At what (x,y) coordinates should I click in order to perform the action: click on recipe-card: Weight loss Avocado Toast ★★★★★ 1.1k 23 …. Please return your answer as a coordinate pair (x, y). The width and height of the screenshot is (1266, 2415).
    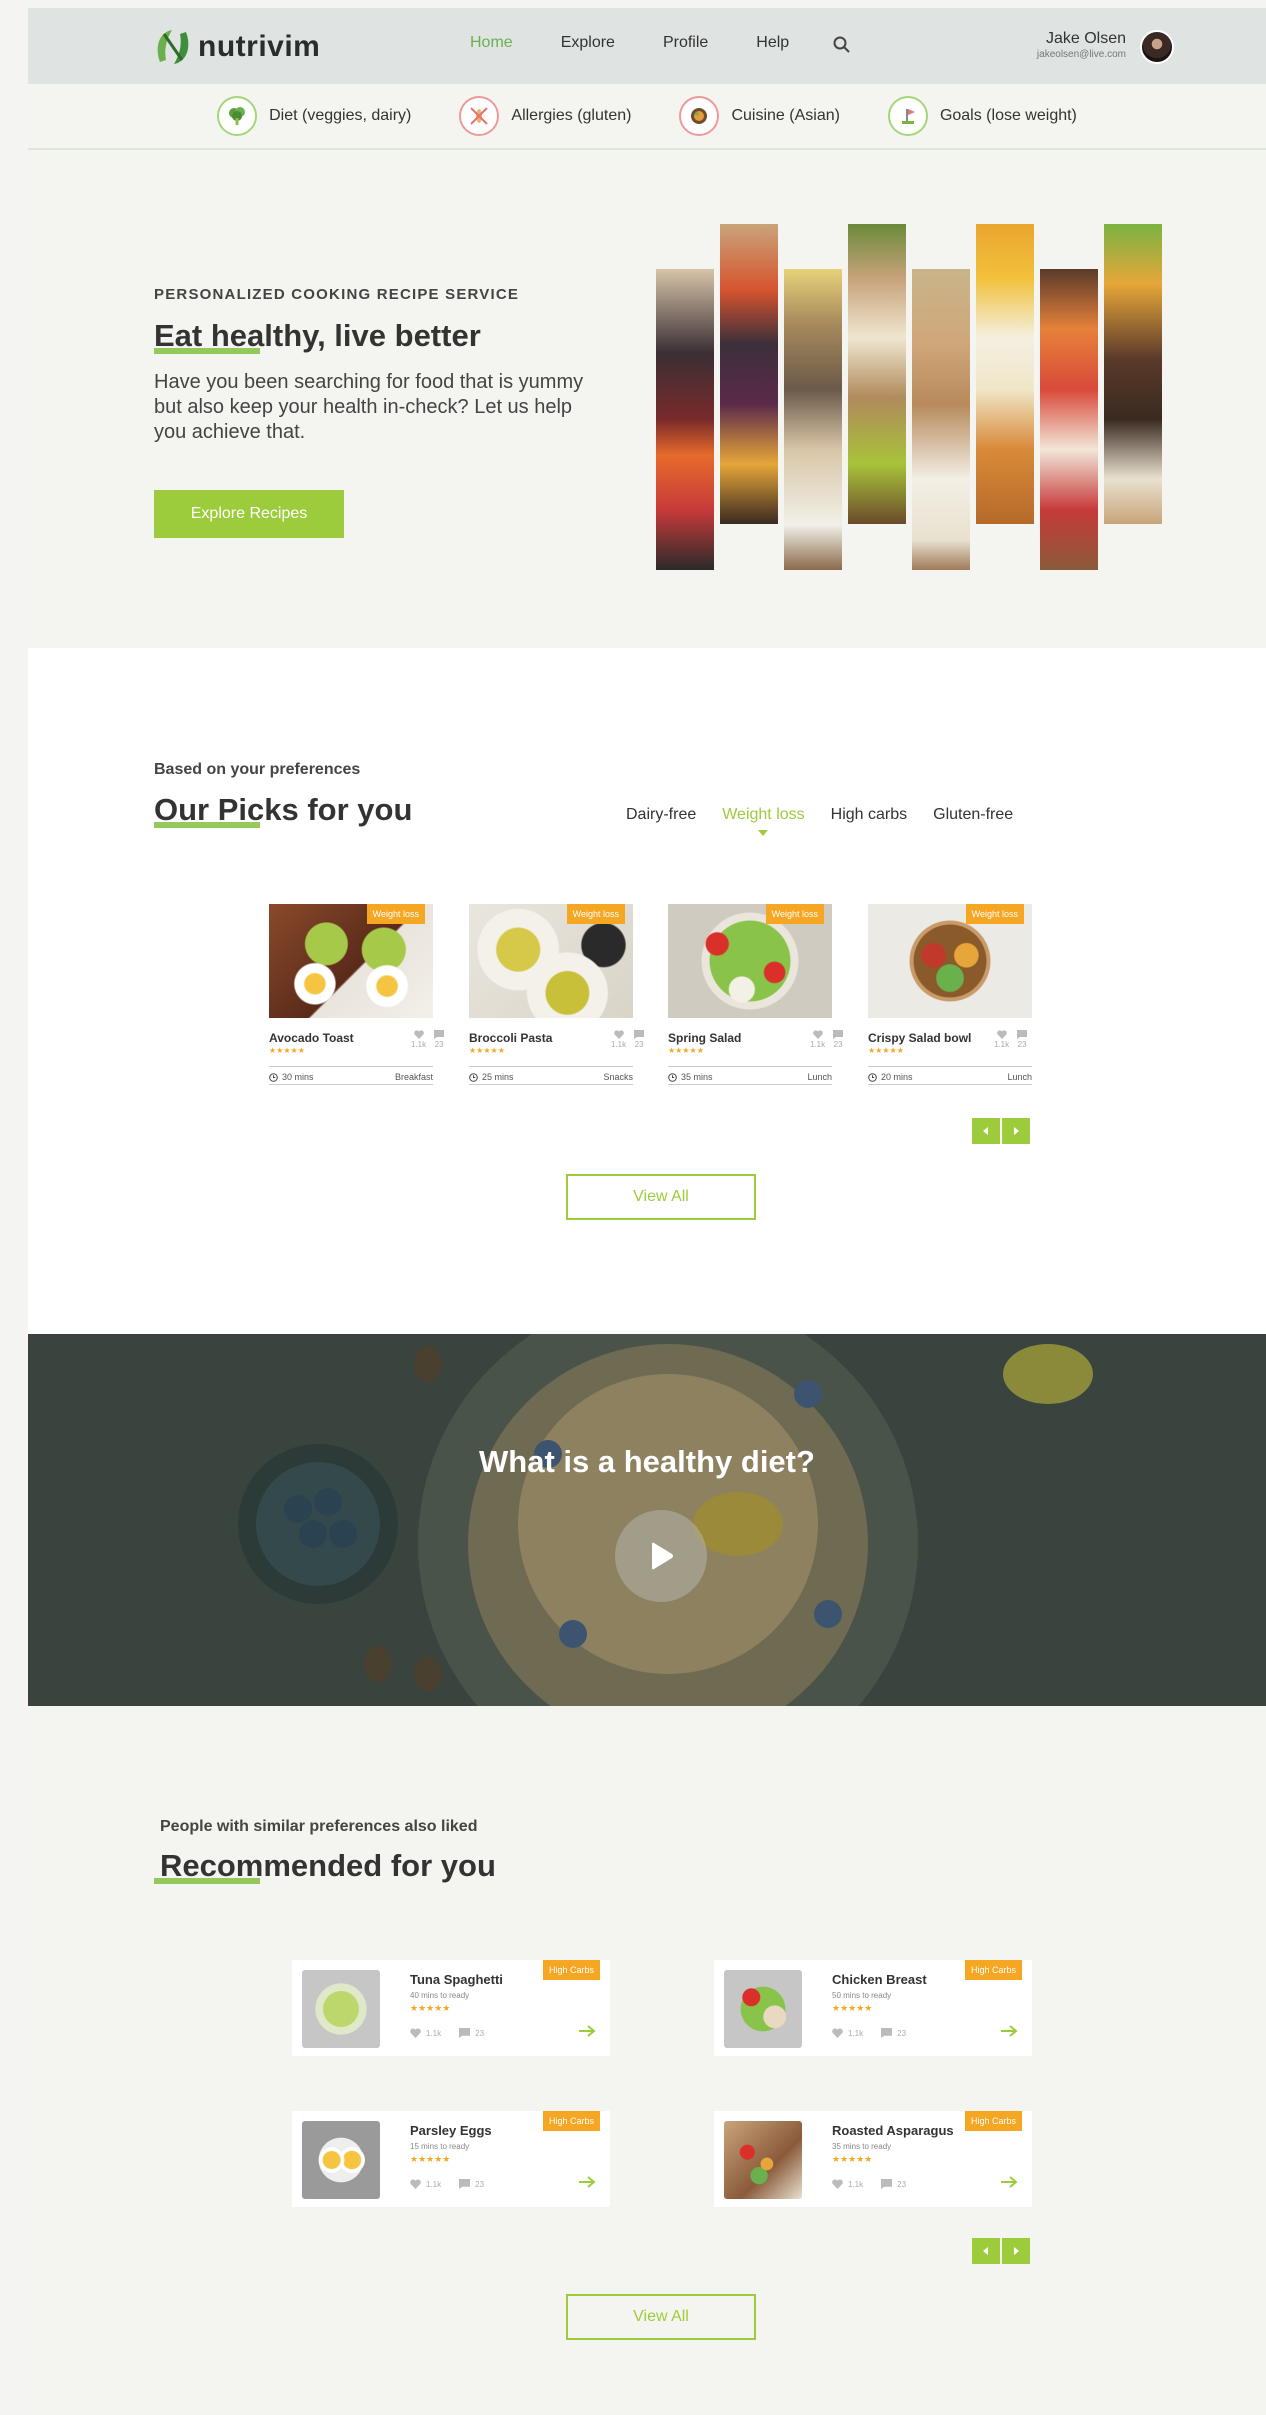
    Looking at the image, I should click on (357, 999).